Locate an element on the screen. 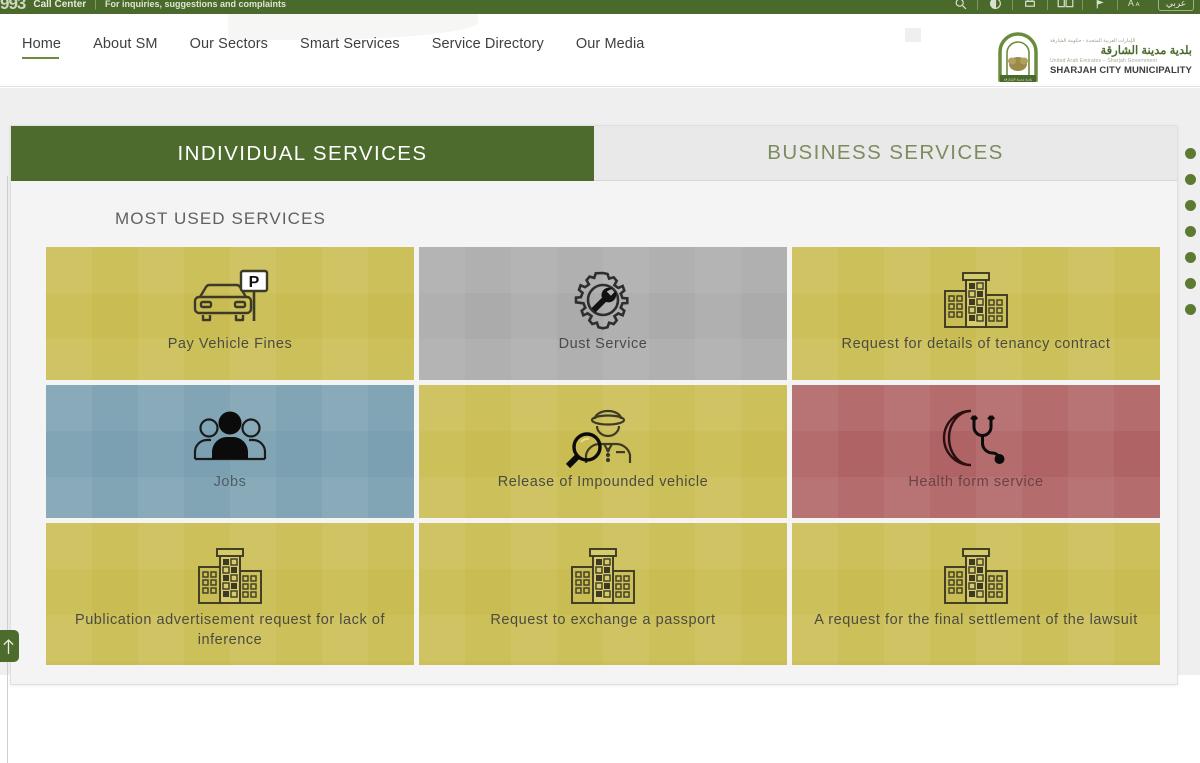 This screenshot has height=763, width=1200. tab-business-services: BUSINESS SERVICES is located at coordinates (885, 153).